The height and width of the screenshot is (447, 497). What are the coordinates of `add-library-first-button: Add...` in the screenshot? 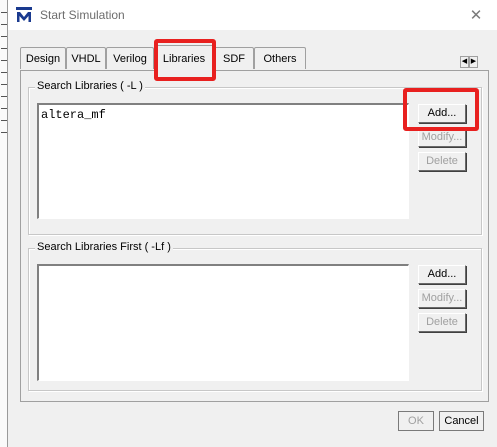 It's located at (442, 274).